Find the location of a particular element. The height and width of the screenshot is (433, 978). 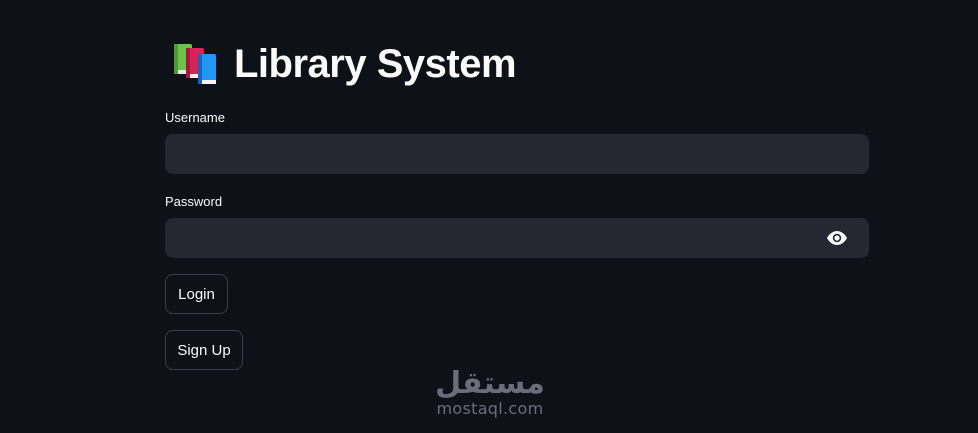

login-button-label: Login is located at coordinates (196, 294).